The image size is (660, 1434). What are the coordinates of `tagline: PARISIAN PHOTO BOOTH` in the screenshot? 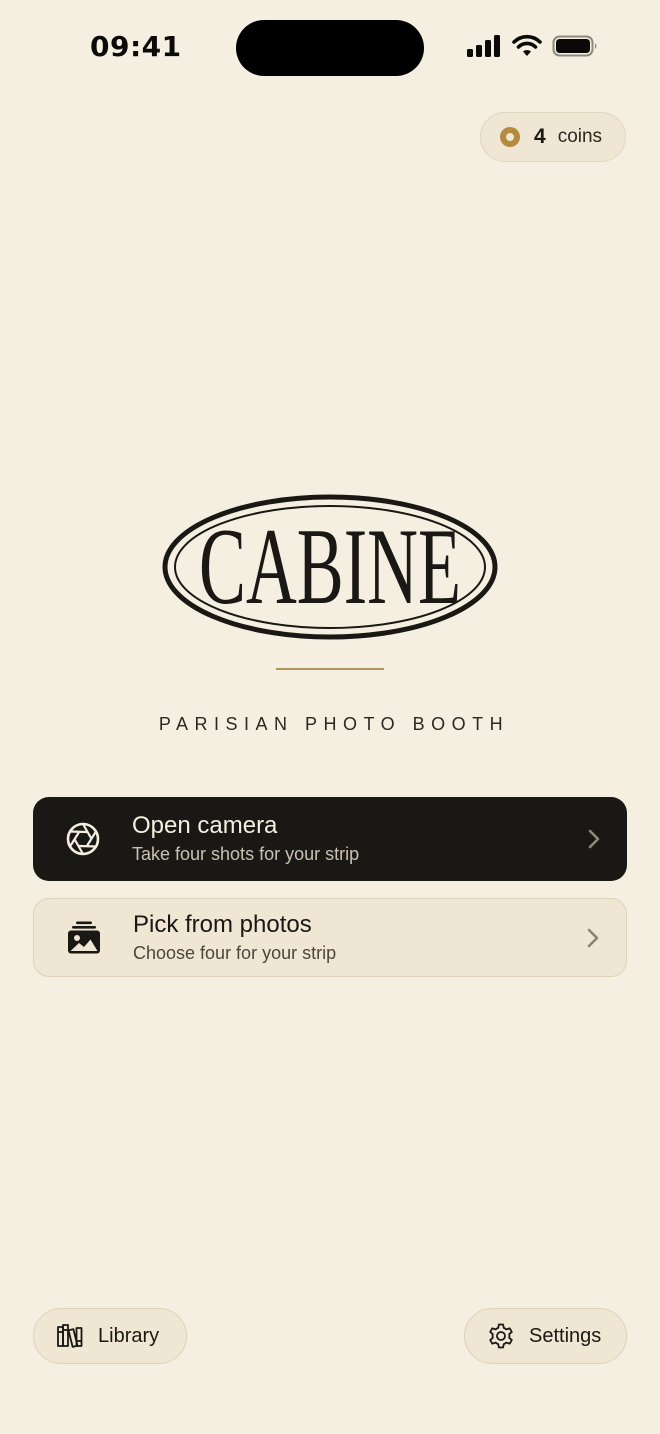 It's located at (334, 724).